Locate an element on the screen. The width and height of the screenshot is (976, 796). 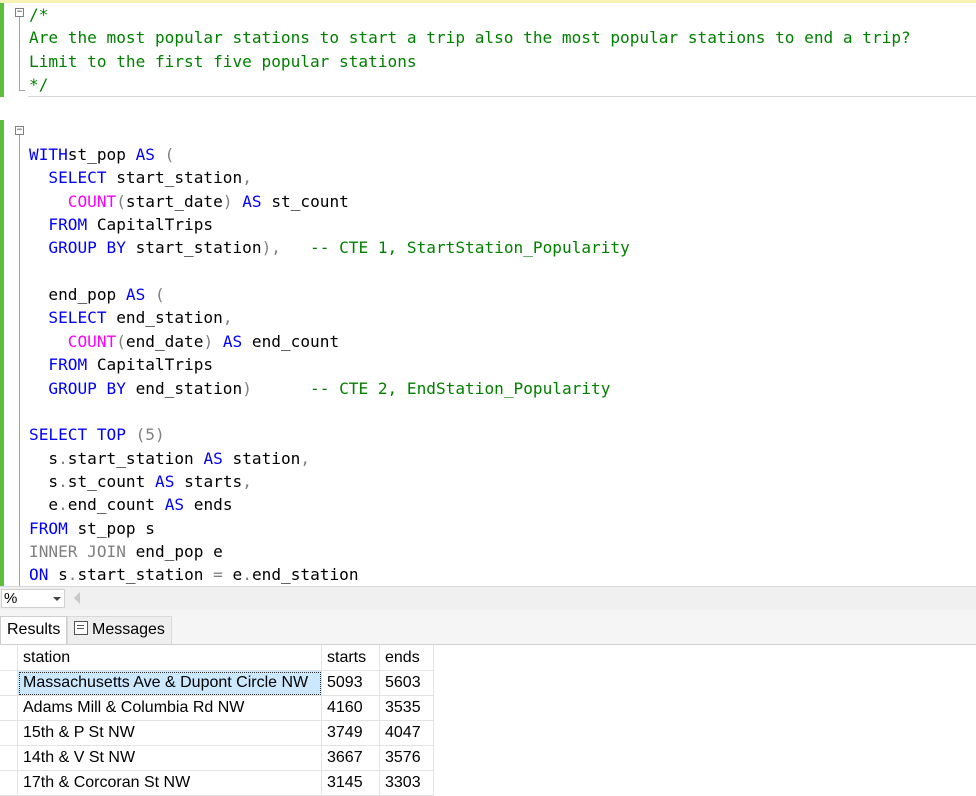
code-line: /* is located at coordinates (470, 14).